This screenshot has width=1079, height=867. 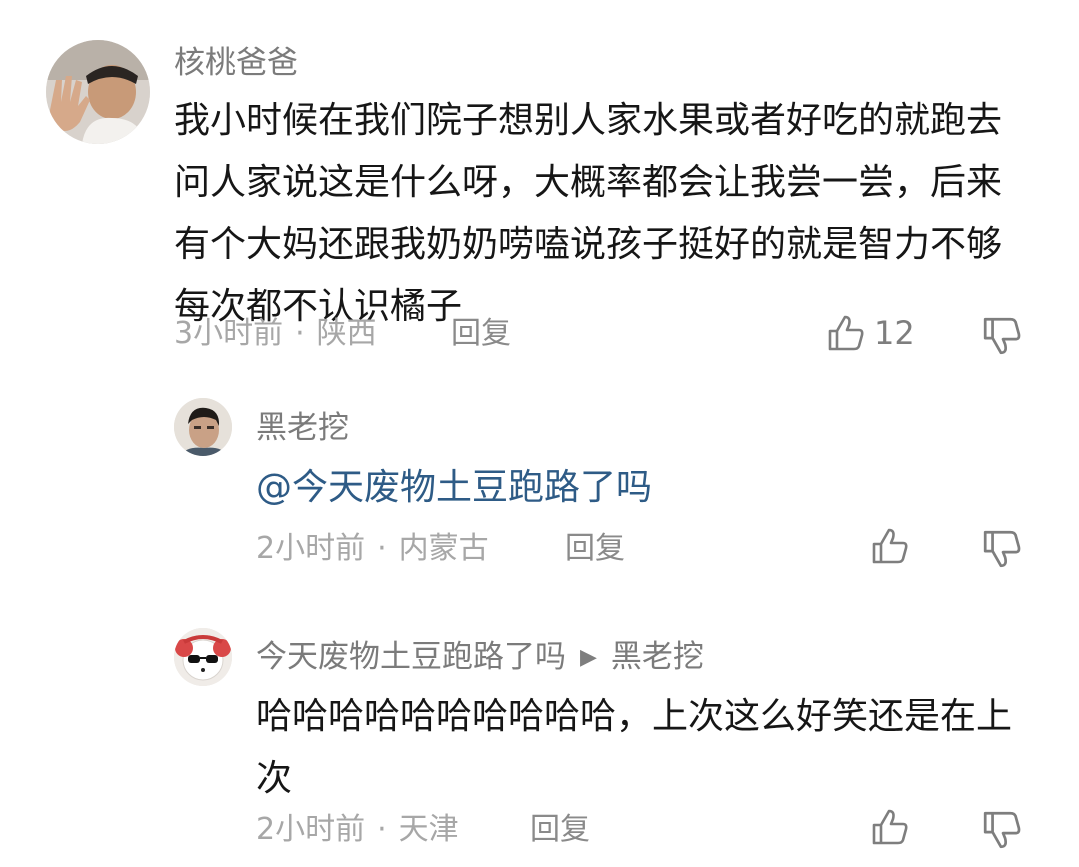 I want to click on reply-arrow-icon: ▶, so click(x=588, y=657).